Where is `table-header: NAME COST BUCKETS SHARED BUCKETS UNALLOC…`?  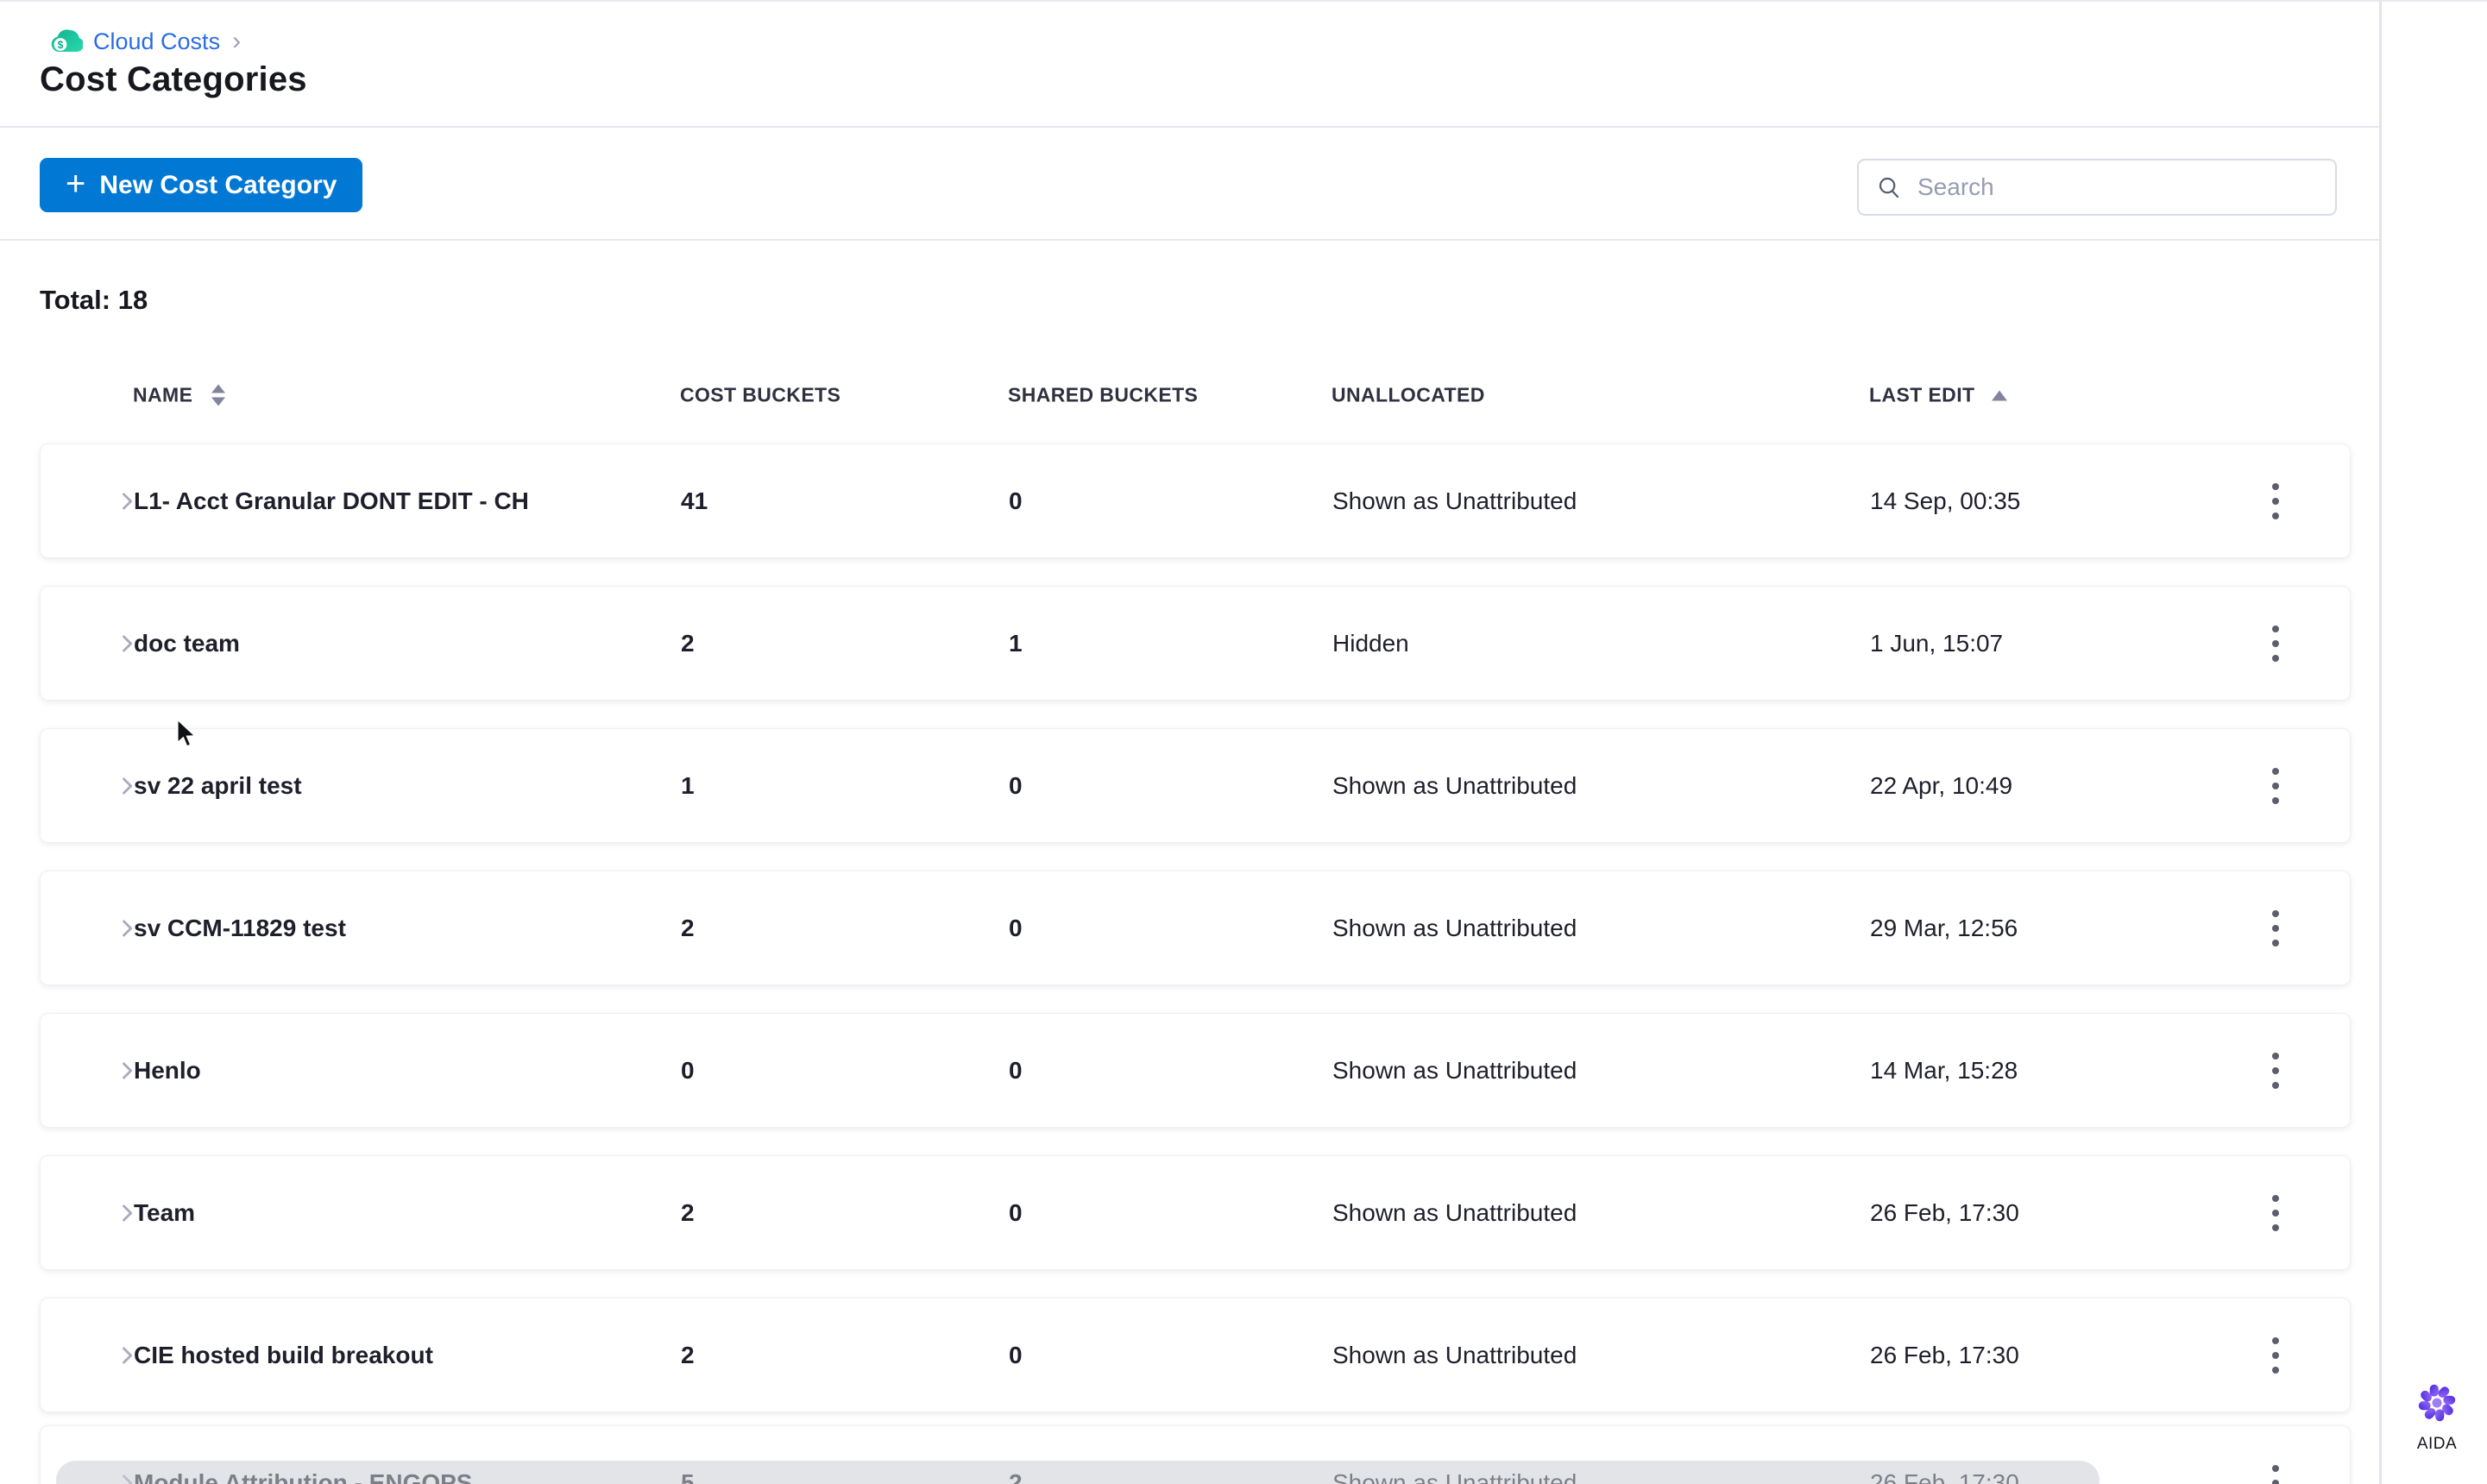
table-header: NAME COST BUCKETS SHARED BUCKETS UNALLOC… is located at coordinates (1195, 395).